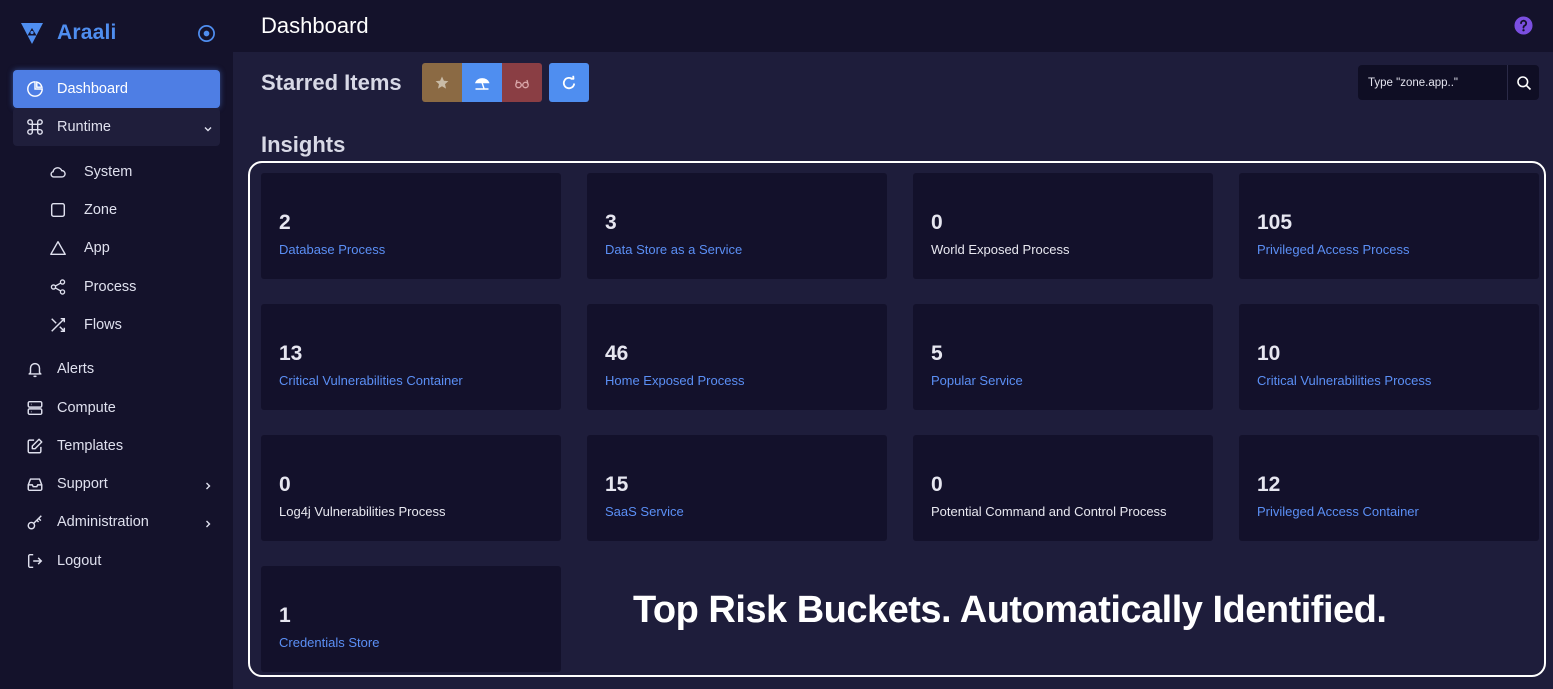 This screenshot has width=1553, height=689. Describe the element at coordinates (116, 484) in the screenshot. I see `sidebar-item-support: Support` at that location.